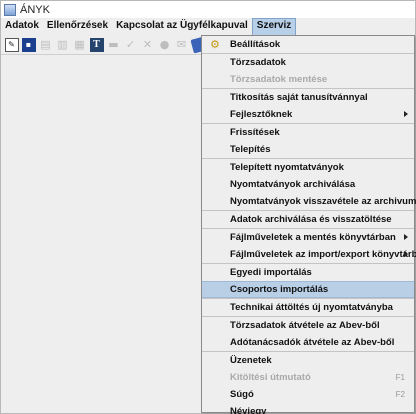  Describe the element at coordinates (270, 377) in the screenshot. I see `menu-item-label: Kitöltési útmutató` at that location.